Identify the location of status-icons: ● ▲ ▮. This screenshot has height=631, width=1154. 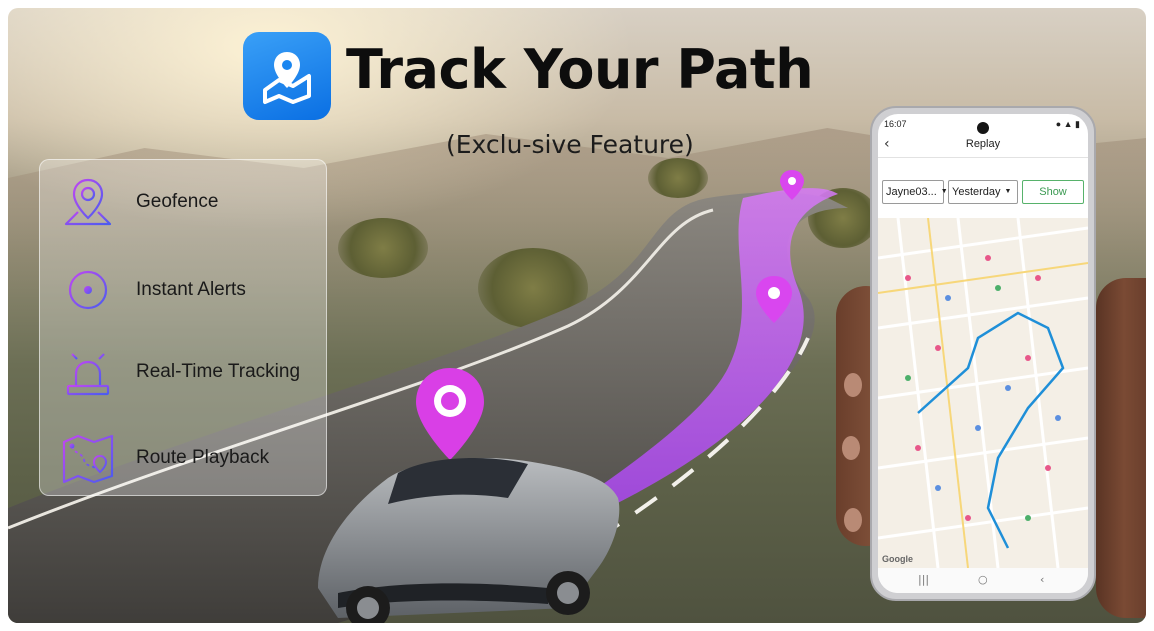
(1067, 124).